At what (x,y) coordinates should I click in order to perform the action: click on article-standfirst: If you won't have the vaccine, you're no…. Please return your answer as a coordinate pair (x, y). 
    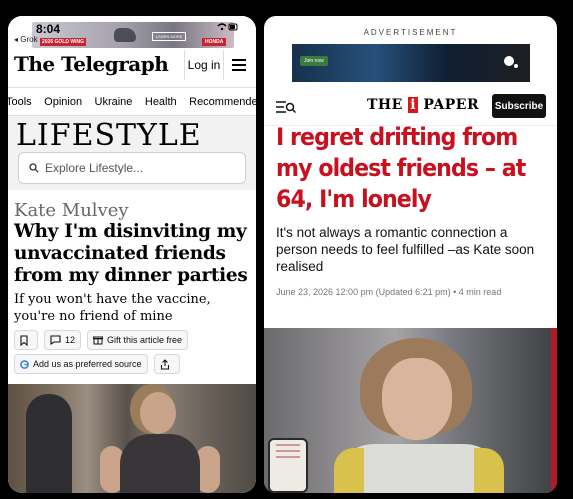
    Looking at the image, I should click on (112, 308).